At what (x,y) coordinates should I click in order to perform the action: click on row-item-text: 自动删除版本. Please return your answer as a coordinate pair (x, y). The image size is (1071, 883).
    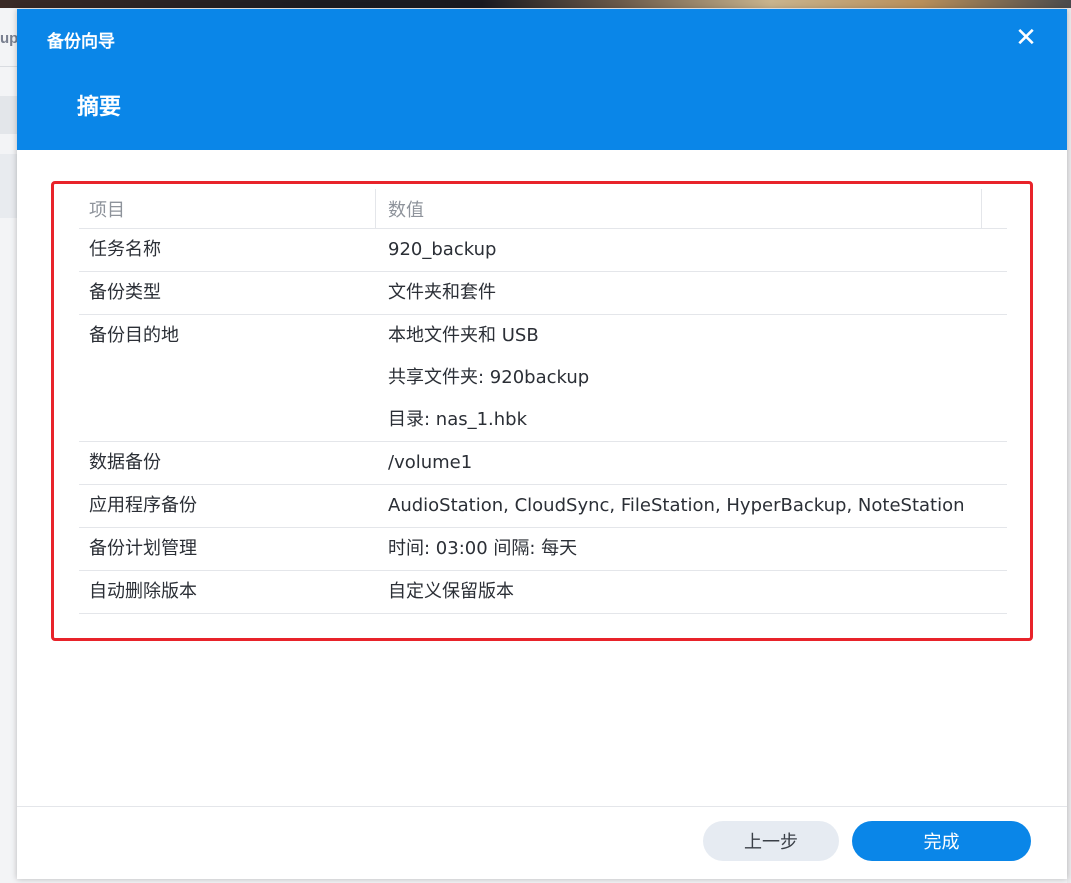
    Looking at the image, I should click on (143, 591).